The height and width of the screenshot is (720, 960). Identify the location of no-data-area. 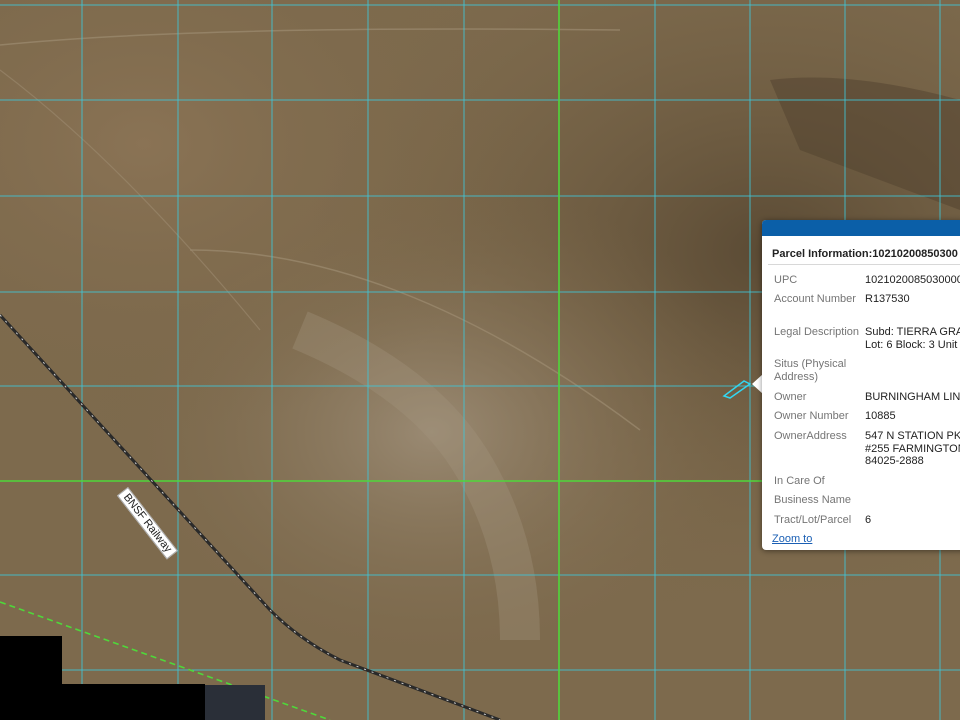
(102, 702).